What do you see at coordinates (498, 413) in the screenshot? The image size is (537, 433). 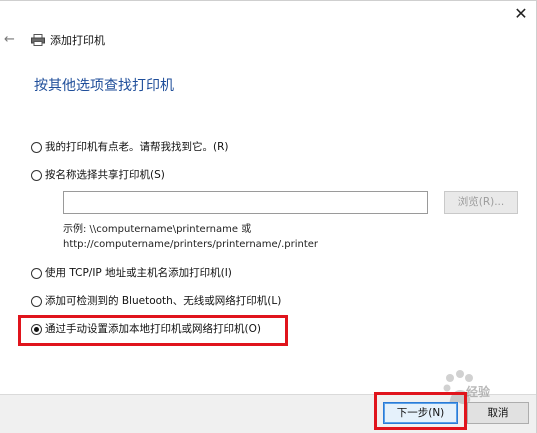 I see `cancel-button: 取消` at bounding box center [498, 413].